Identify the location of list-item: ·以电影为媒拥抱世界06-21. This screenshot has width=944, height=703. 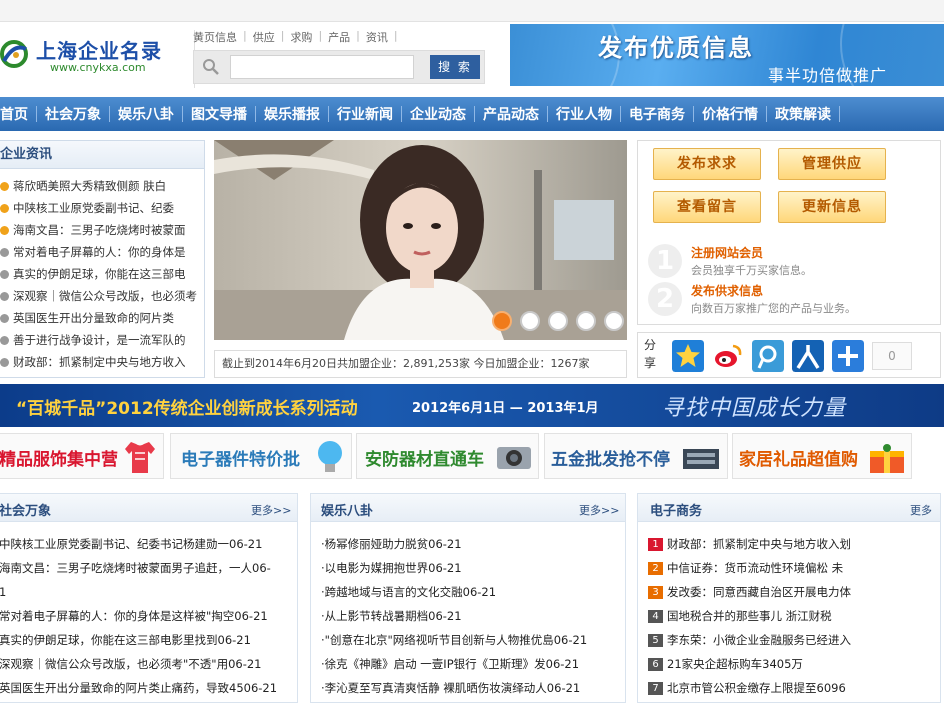
(473, 568).